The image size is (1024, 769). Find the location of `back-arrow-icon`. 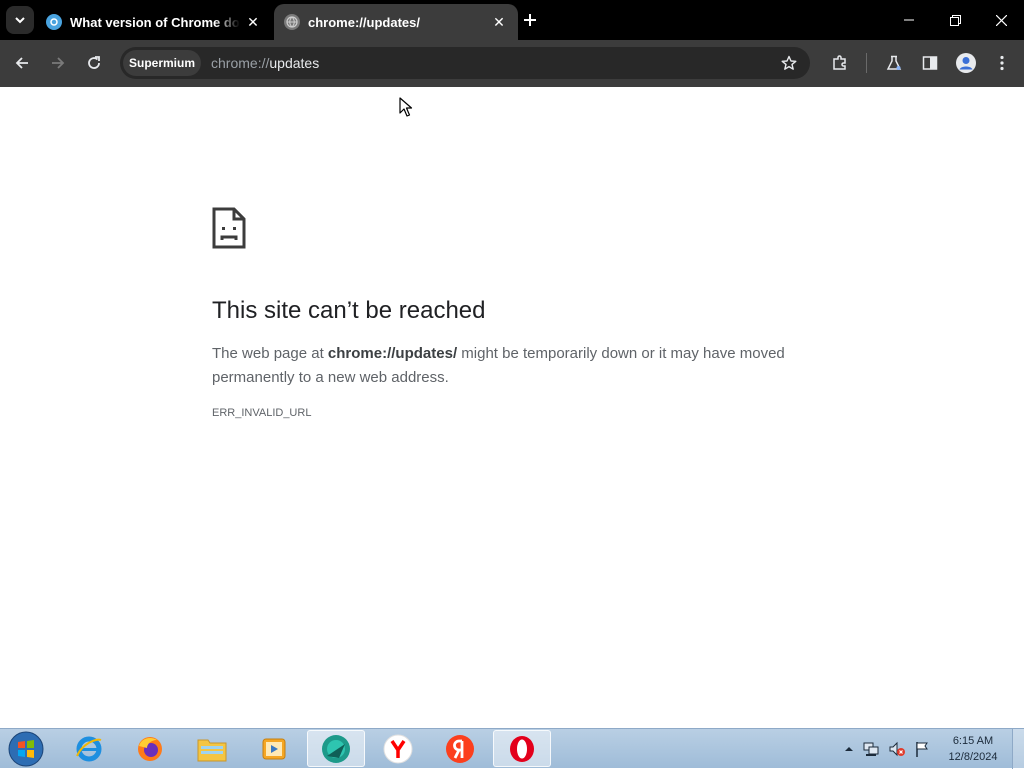

back-arrow-icon is located at coordinates (21, 63).